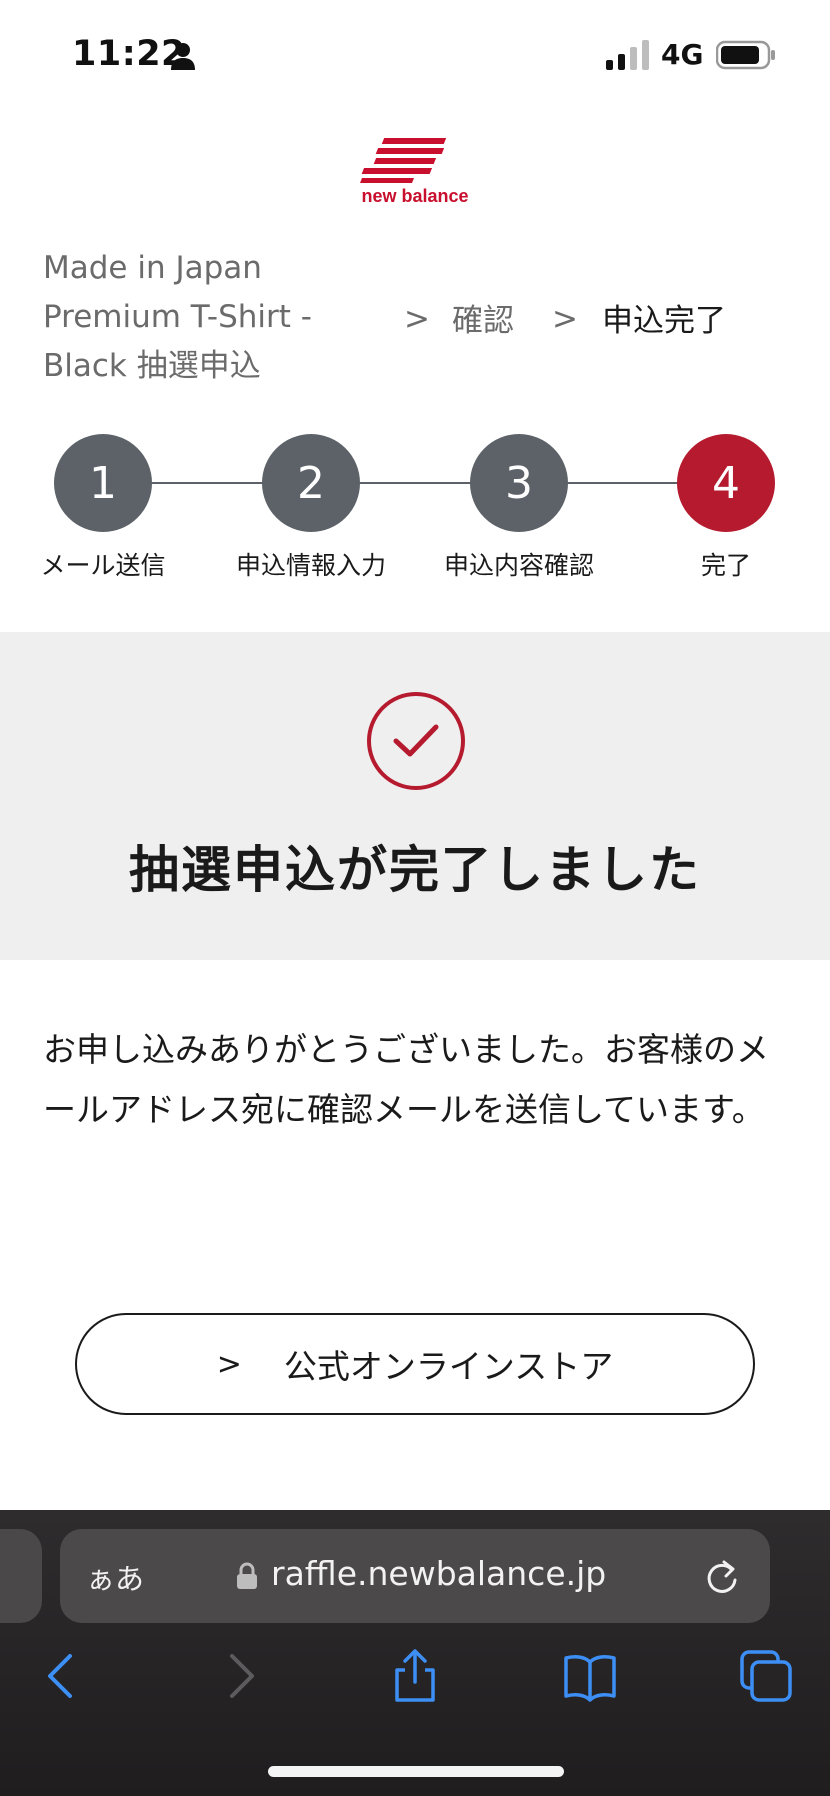 This screenshot has height=1796, width=830. Describe the element at coordinates (416, 741) in the screenshot. I see `check-circle-icon` at that location.